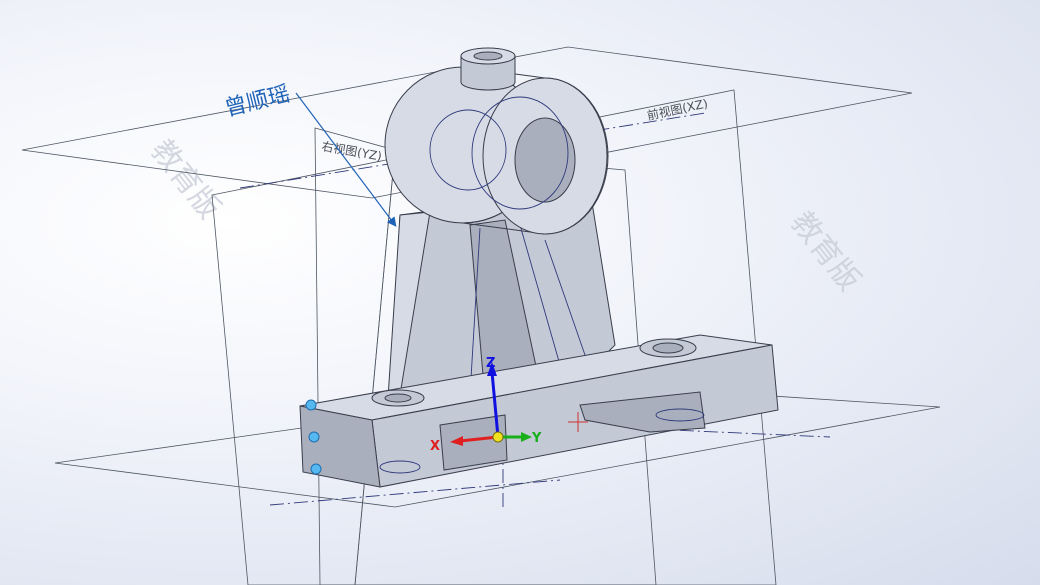  What do you see at coordinates (490, 363) in the screenshot?
I see `z-axis-label: Z` at bounding box center [490, 363].